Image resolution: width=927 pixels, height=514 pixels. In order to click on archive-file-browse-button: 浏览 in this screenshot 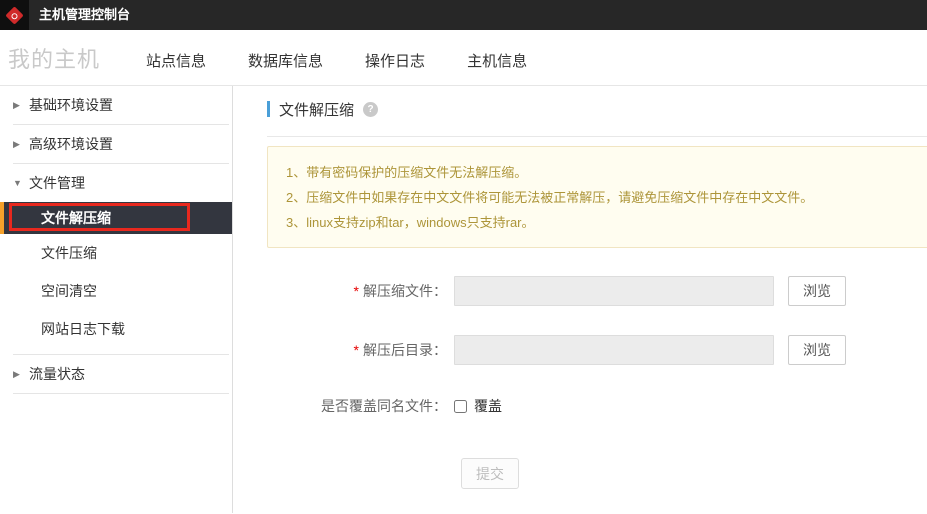, I will do `click(817, 291)`.